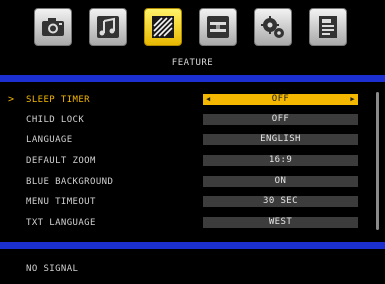 The height and width of the screenshot is (284, 385). What do you see at coordinates (192, 63) in the screenshot?
I see `section-title: FEATURE` at bounding box center [192, 63].